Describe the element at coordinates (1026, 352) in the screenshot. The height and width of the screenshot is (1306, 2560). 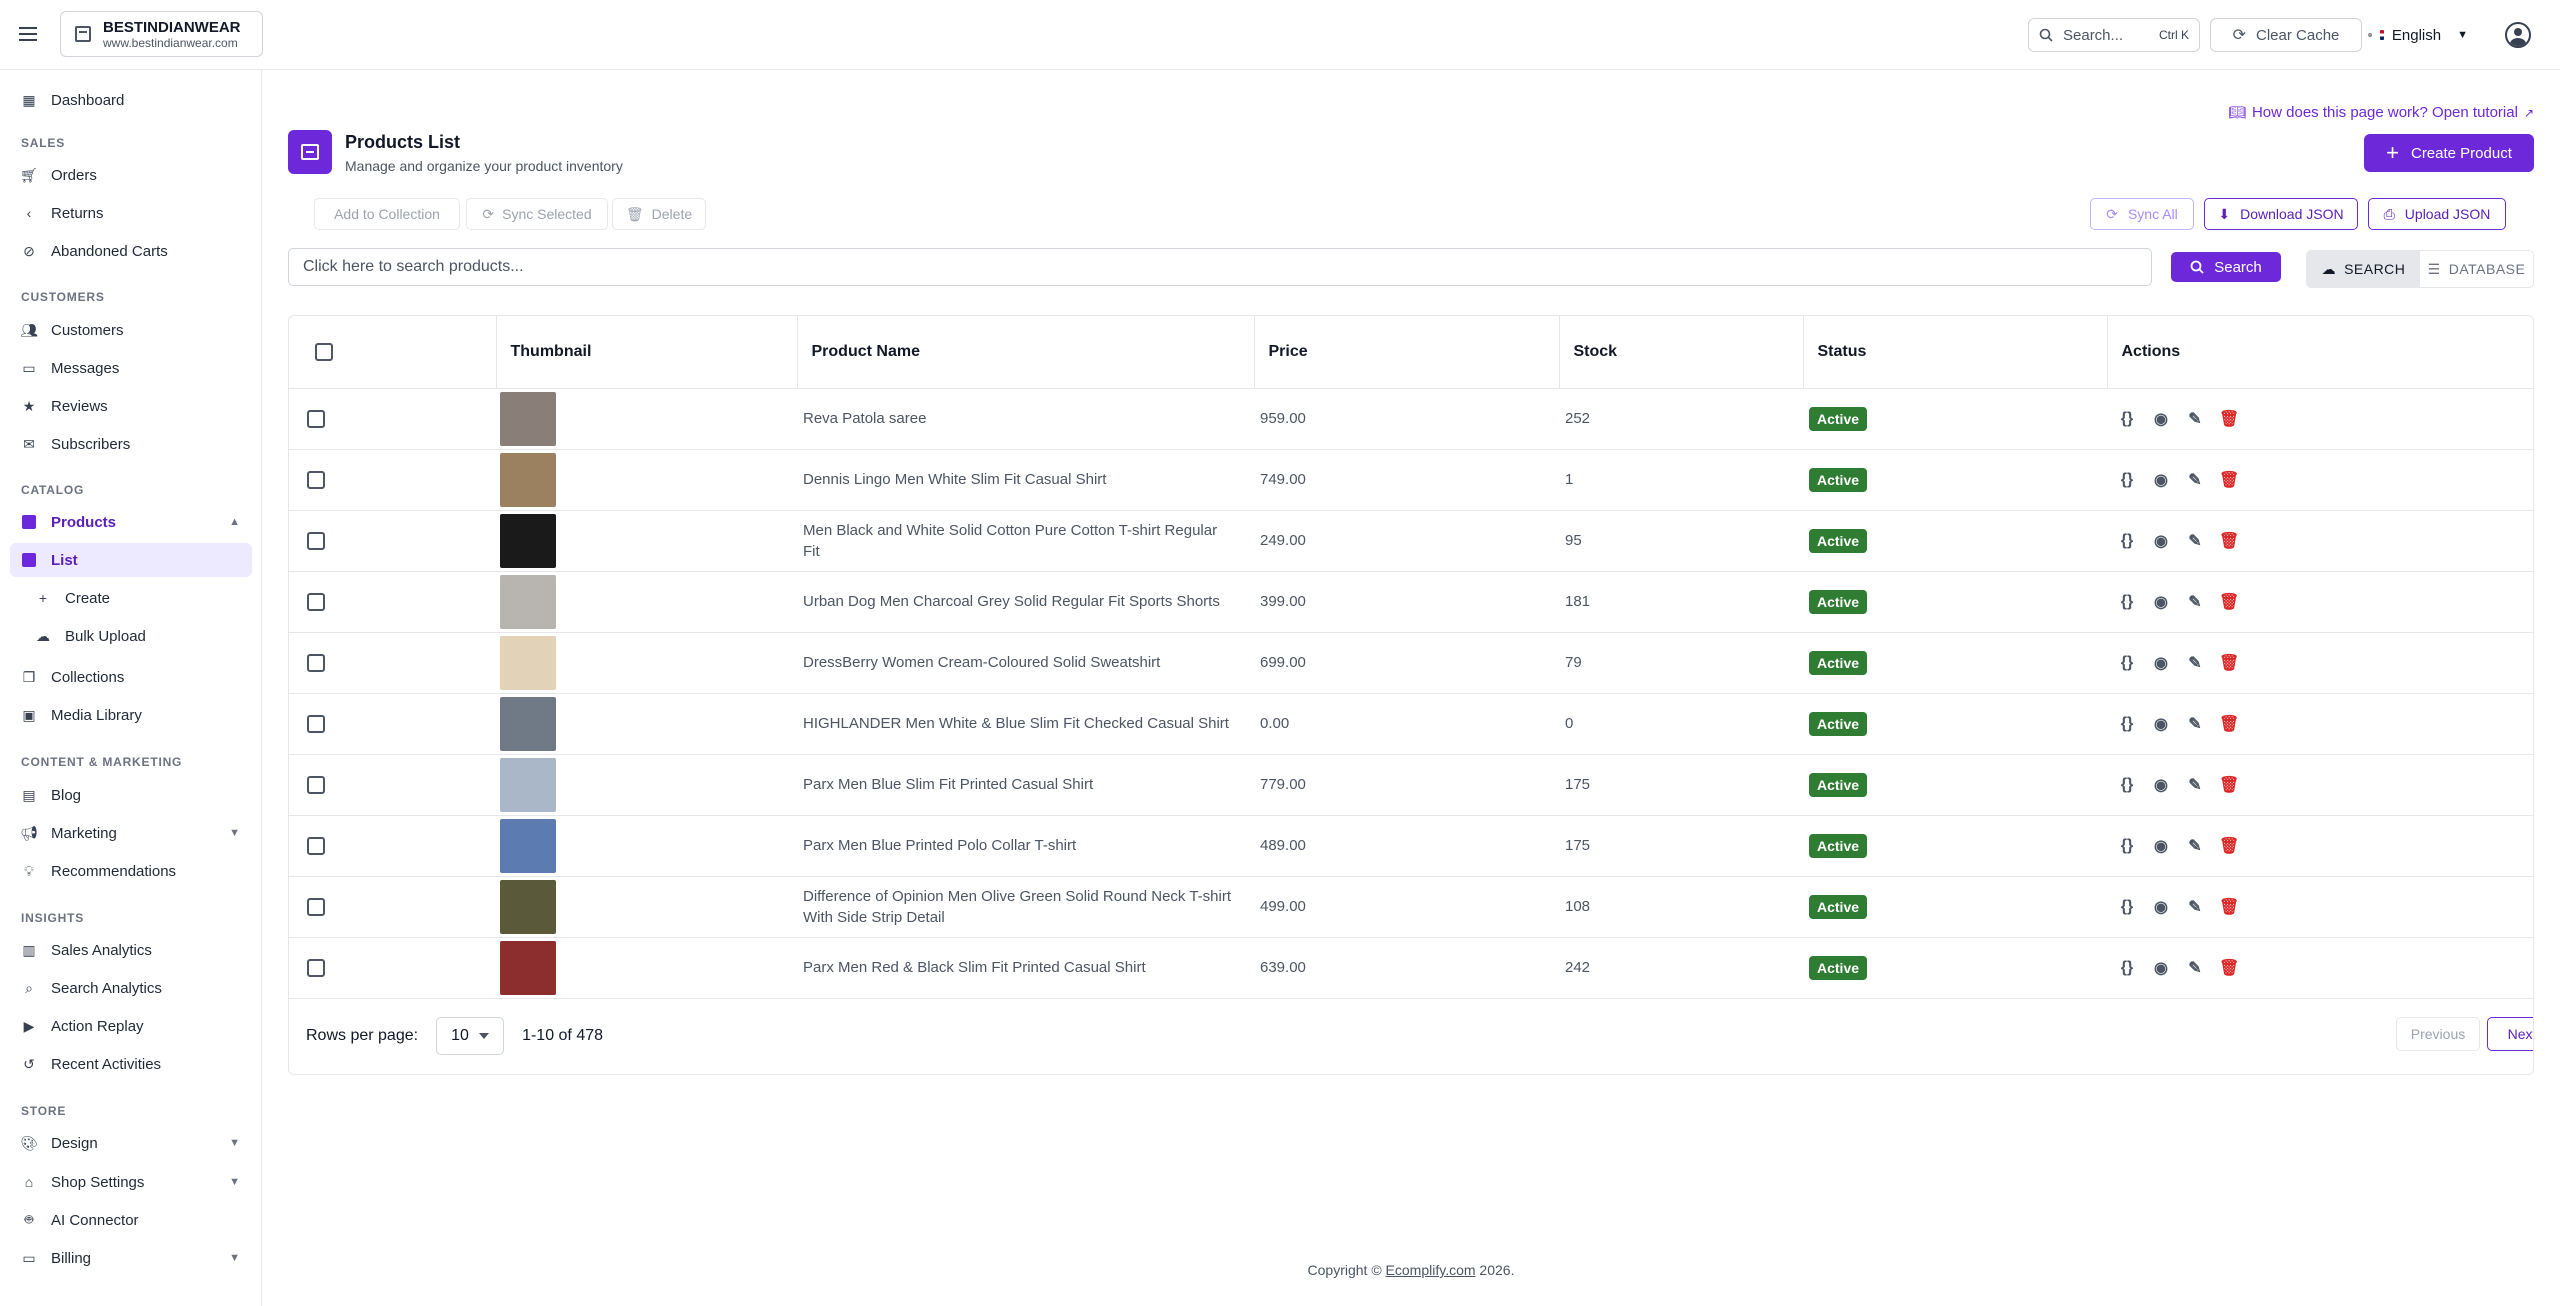
I see `column-header-product-name: Product Name` at that location.